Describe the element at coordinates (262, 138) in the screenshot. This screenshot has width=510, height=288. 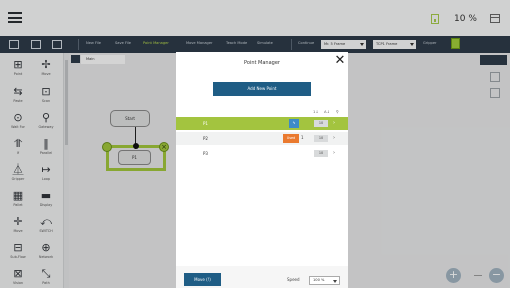
I see `point-row: P2 Used 1 10 ›` at that location.